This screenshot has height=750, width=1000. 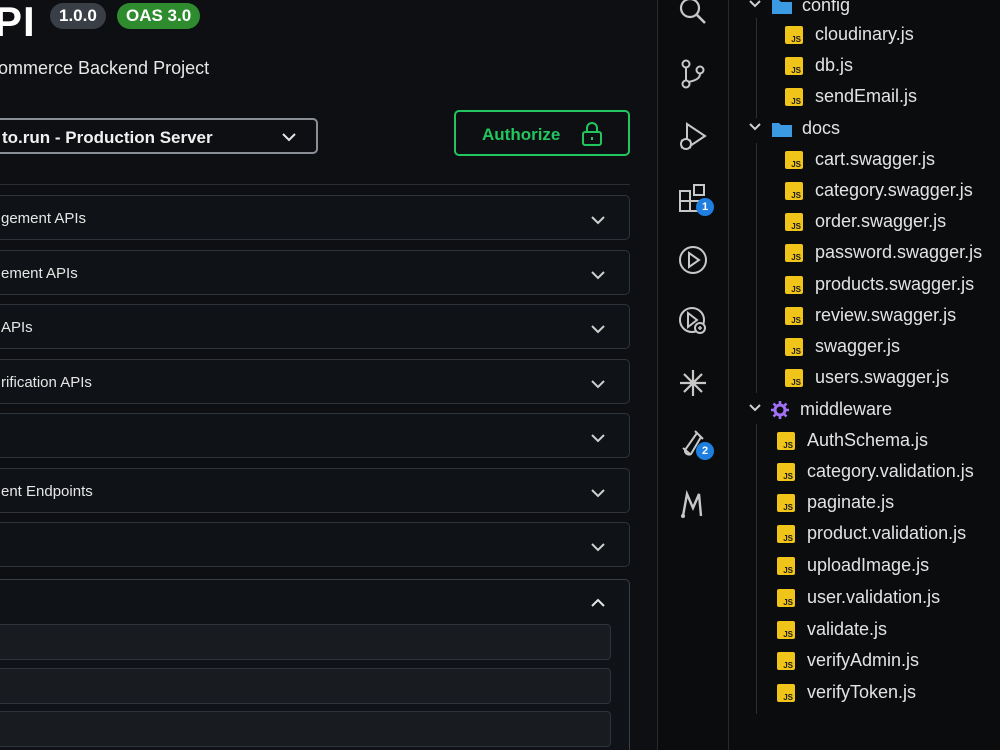 What do you see at coordinates (17, 327) in the screenshot?
I see `tag-label: APIs` at bounding box center [17, 327].